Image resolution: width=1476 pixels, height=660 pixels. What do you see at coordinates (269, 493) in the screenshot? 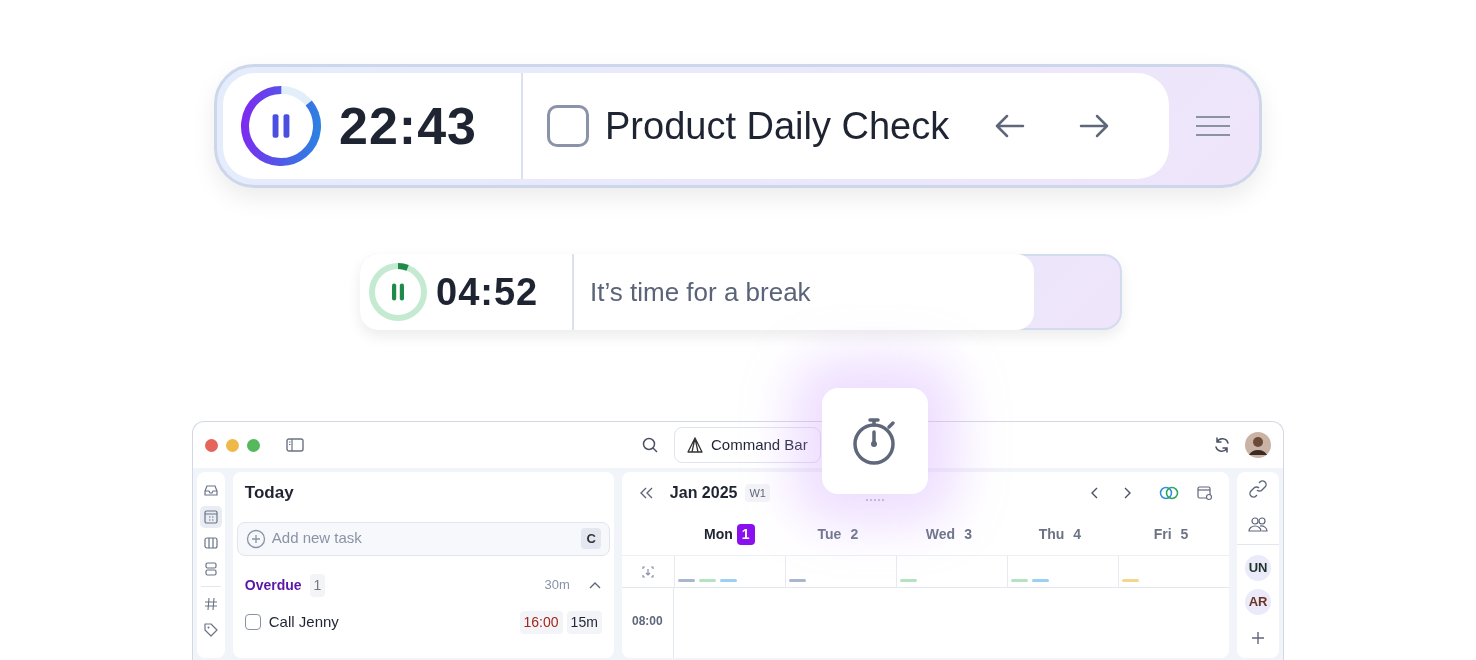
I see `panel-title: Today` at bounding box center [269, 493].